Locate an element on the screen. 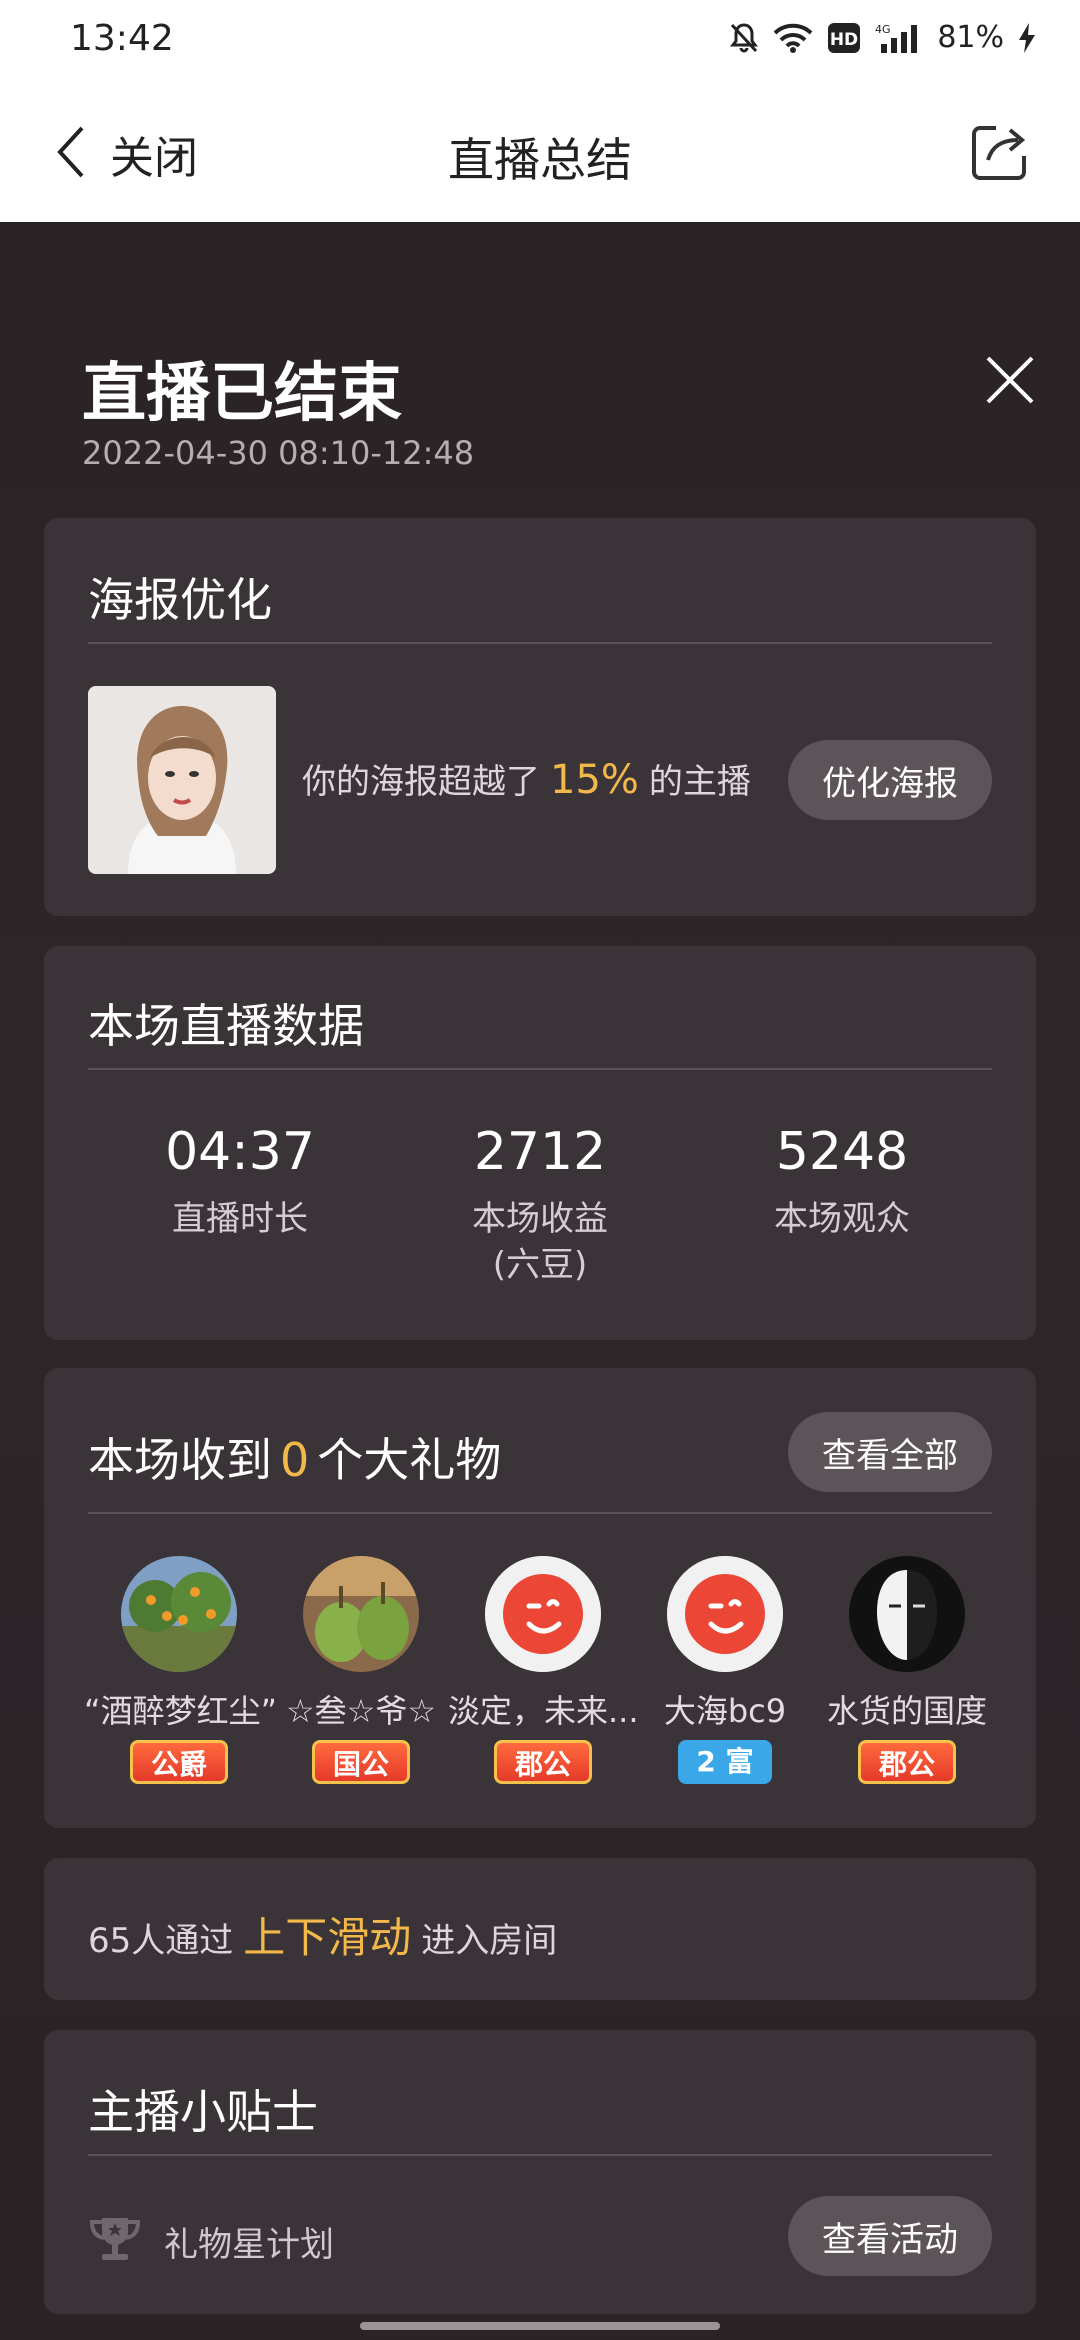 The height and width of the screenshot is (2340, 1080). donor-item: 淡定，未来... 郡公 is located at coordinates (543, 1670).